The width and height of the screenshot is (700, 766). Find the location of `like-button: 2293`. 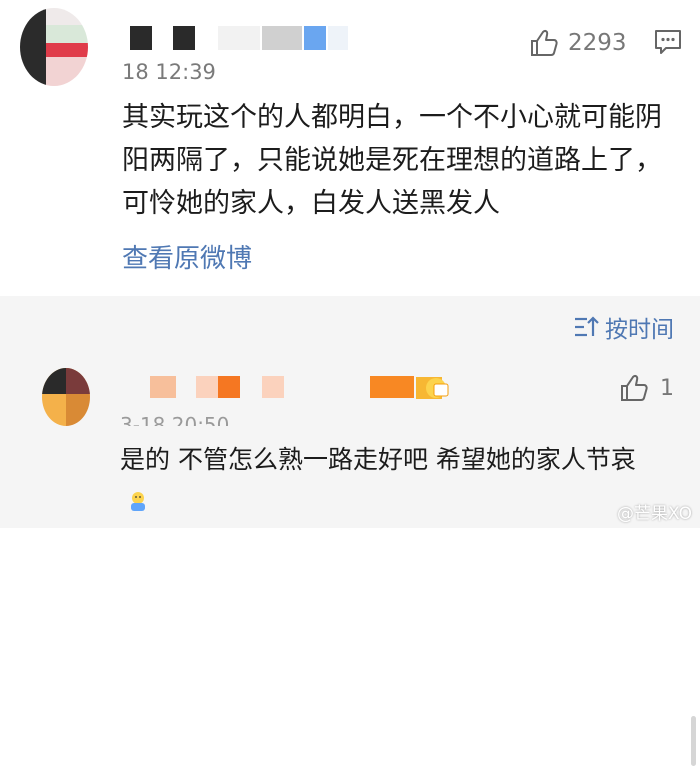

like-button: 2293 is located at coordinates (577, 43).